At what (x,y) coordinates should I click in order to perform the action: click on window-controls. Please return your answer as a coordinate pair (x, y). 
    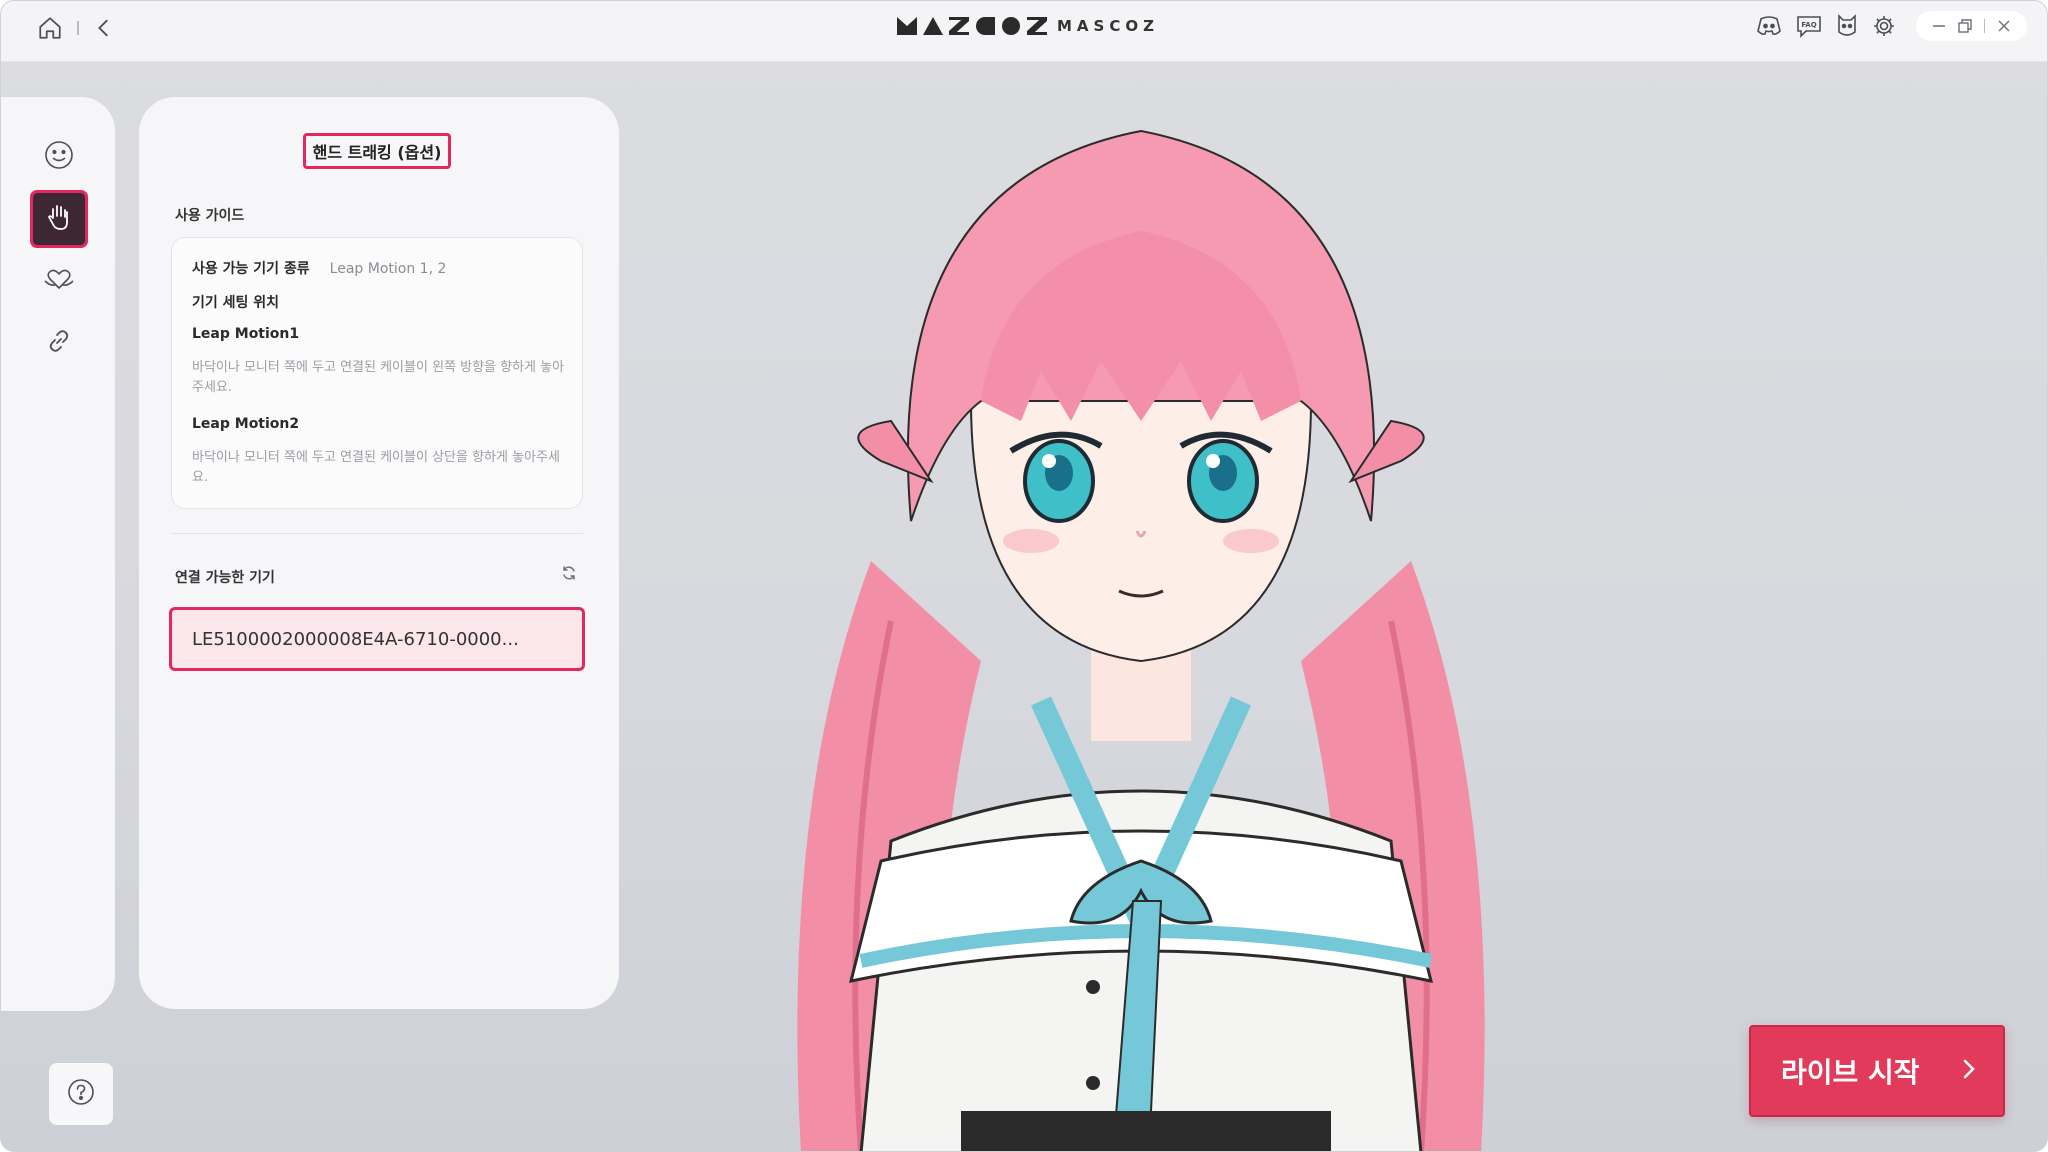
    Looking at the image, I should click on (1971, 26).